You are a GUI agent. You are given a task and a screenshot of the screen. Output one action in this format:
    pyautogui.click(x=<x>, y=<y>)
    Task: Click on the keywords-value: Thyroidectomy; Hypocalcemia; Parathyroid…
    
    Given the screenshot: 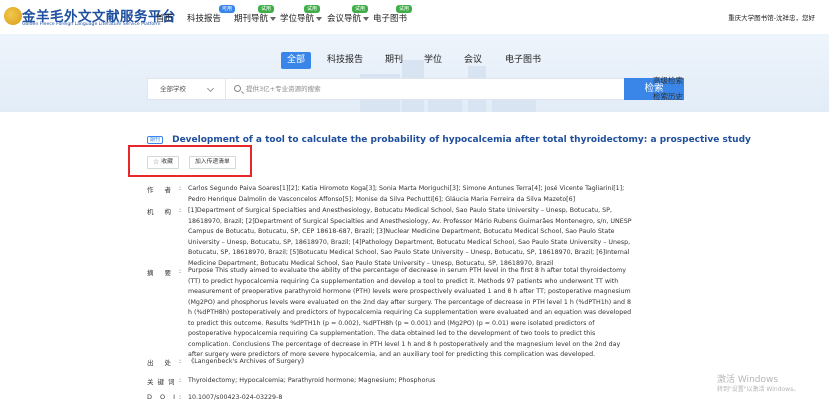 What is the action you would take?
    pyautogui.click(x=312, y=380)
    